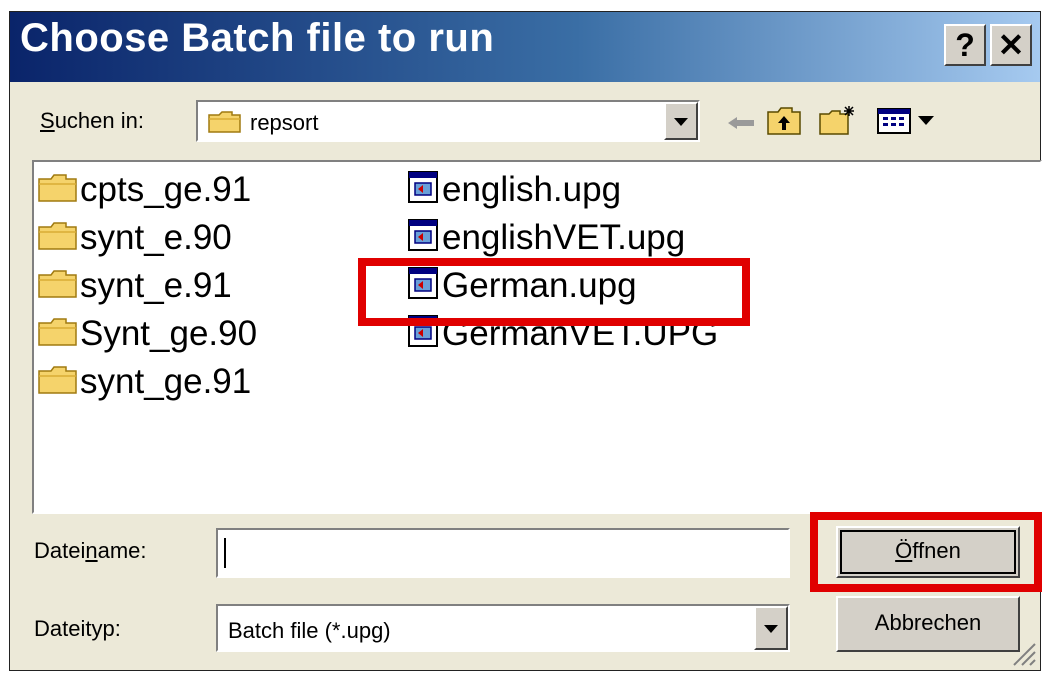 Image resolution: width=1051 pixels, height=675 pixels. Describe the element at coordinates (156, 237) in the screenshot. I see `list-item-label: synt_e.90` at that location.